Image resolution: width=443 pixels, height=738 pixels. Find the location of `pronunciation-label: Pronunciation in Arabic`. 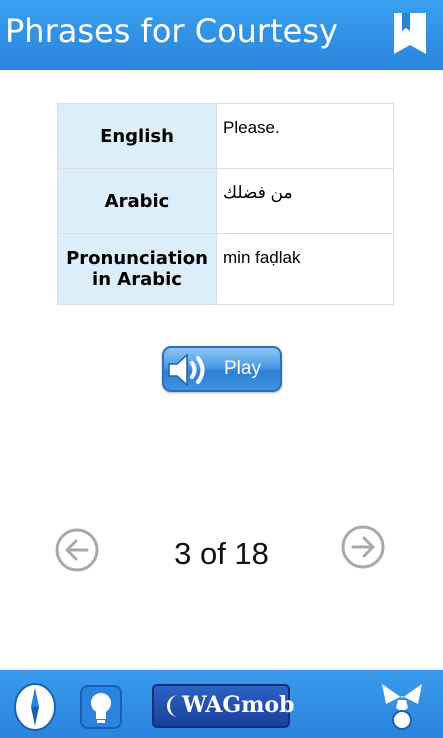

pronunciation-label: Pronunciation in Arabic is located at coordinates (137, 269).